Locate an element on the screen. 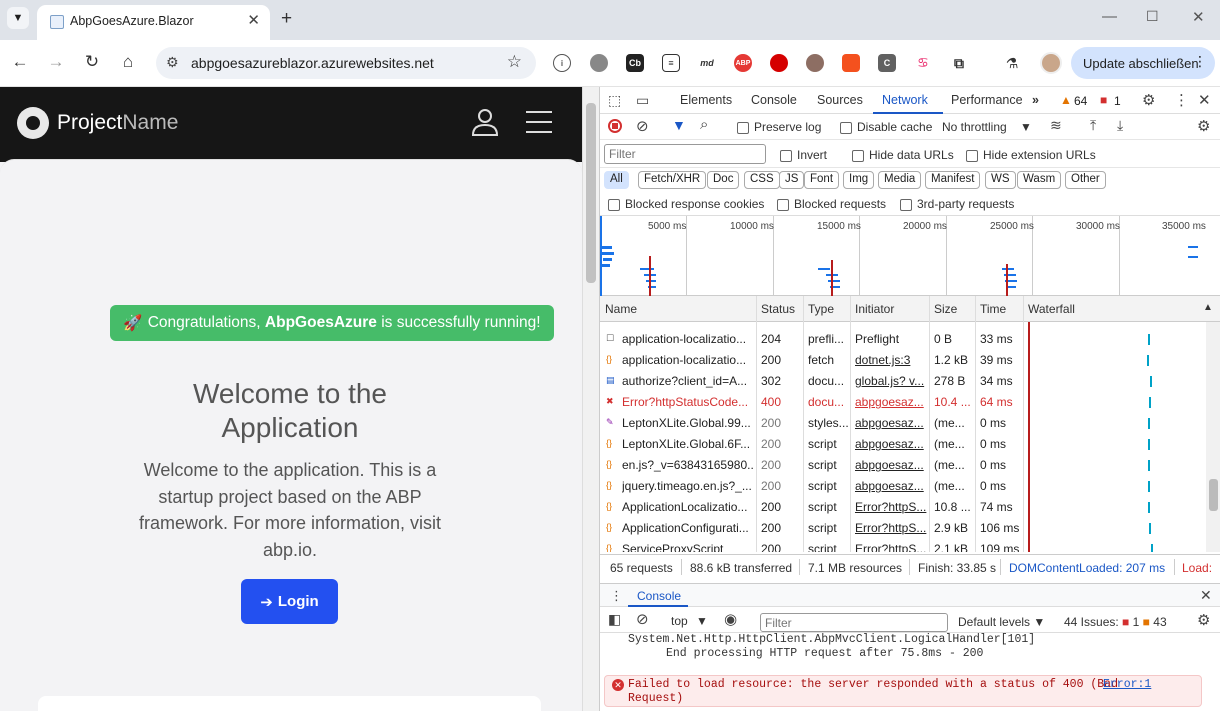 This screenshot has width=1220, height=711. chip-font: Font is located at coordinates (822, 180).